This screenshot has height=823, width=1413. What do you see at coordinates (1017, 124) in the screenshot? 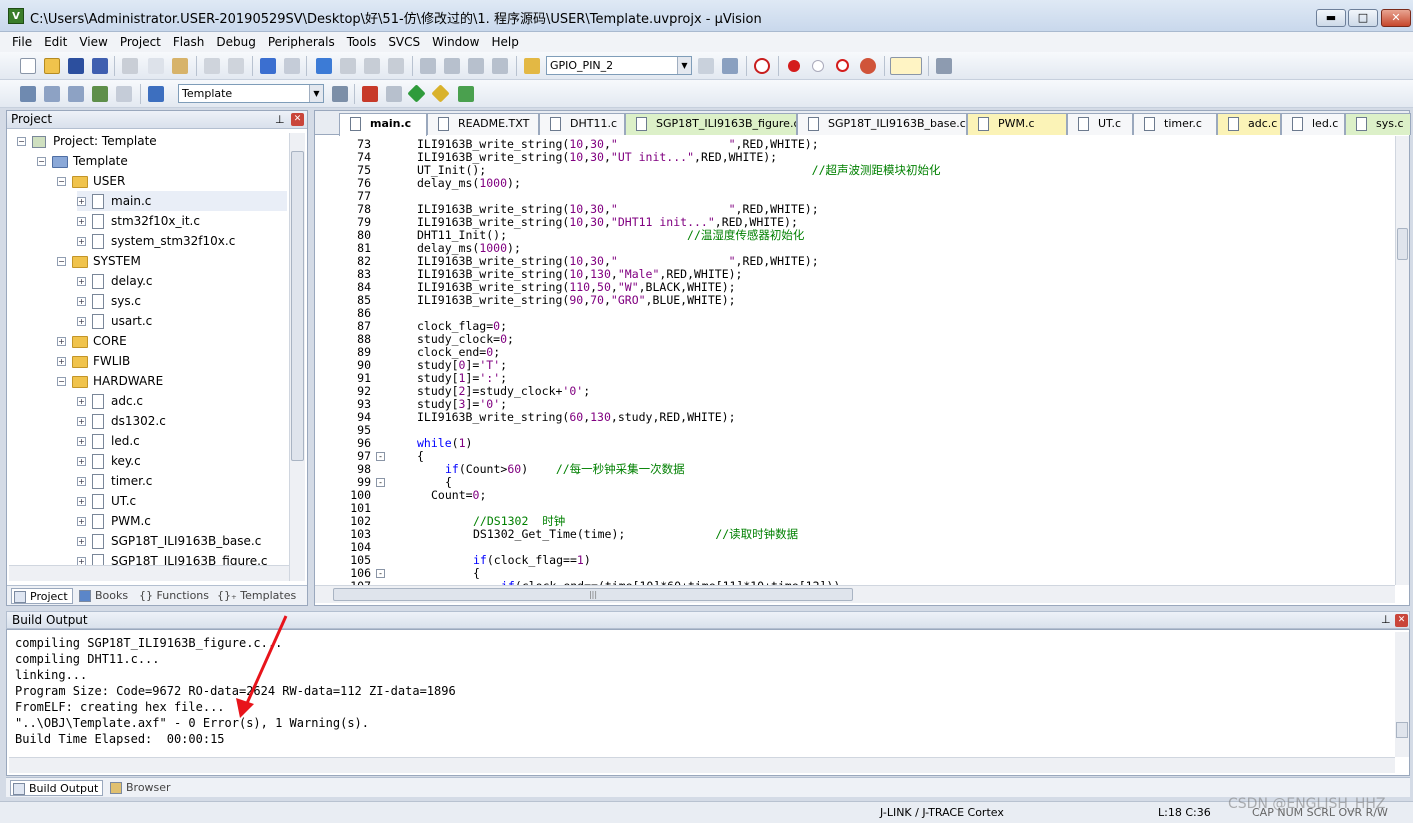
I see `file-tab: PWM.c` at bounding box center [1017, 124].